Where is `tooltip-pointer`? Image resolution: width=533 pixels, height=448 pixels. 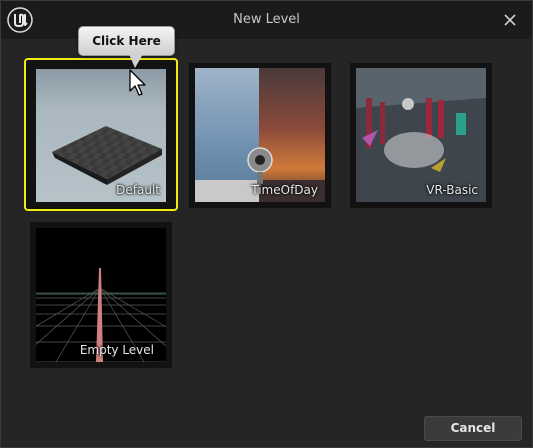
tooltip-pointer is located at coordinates (136, 61).